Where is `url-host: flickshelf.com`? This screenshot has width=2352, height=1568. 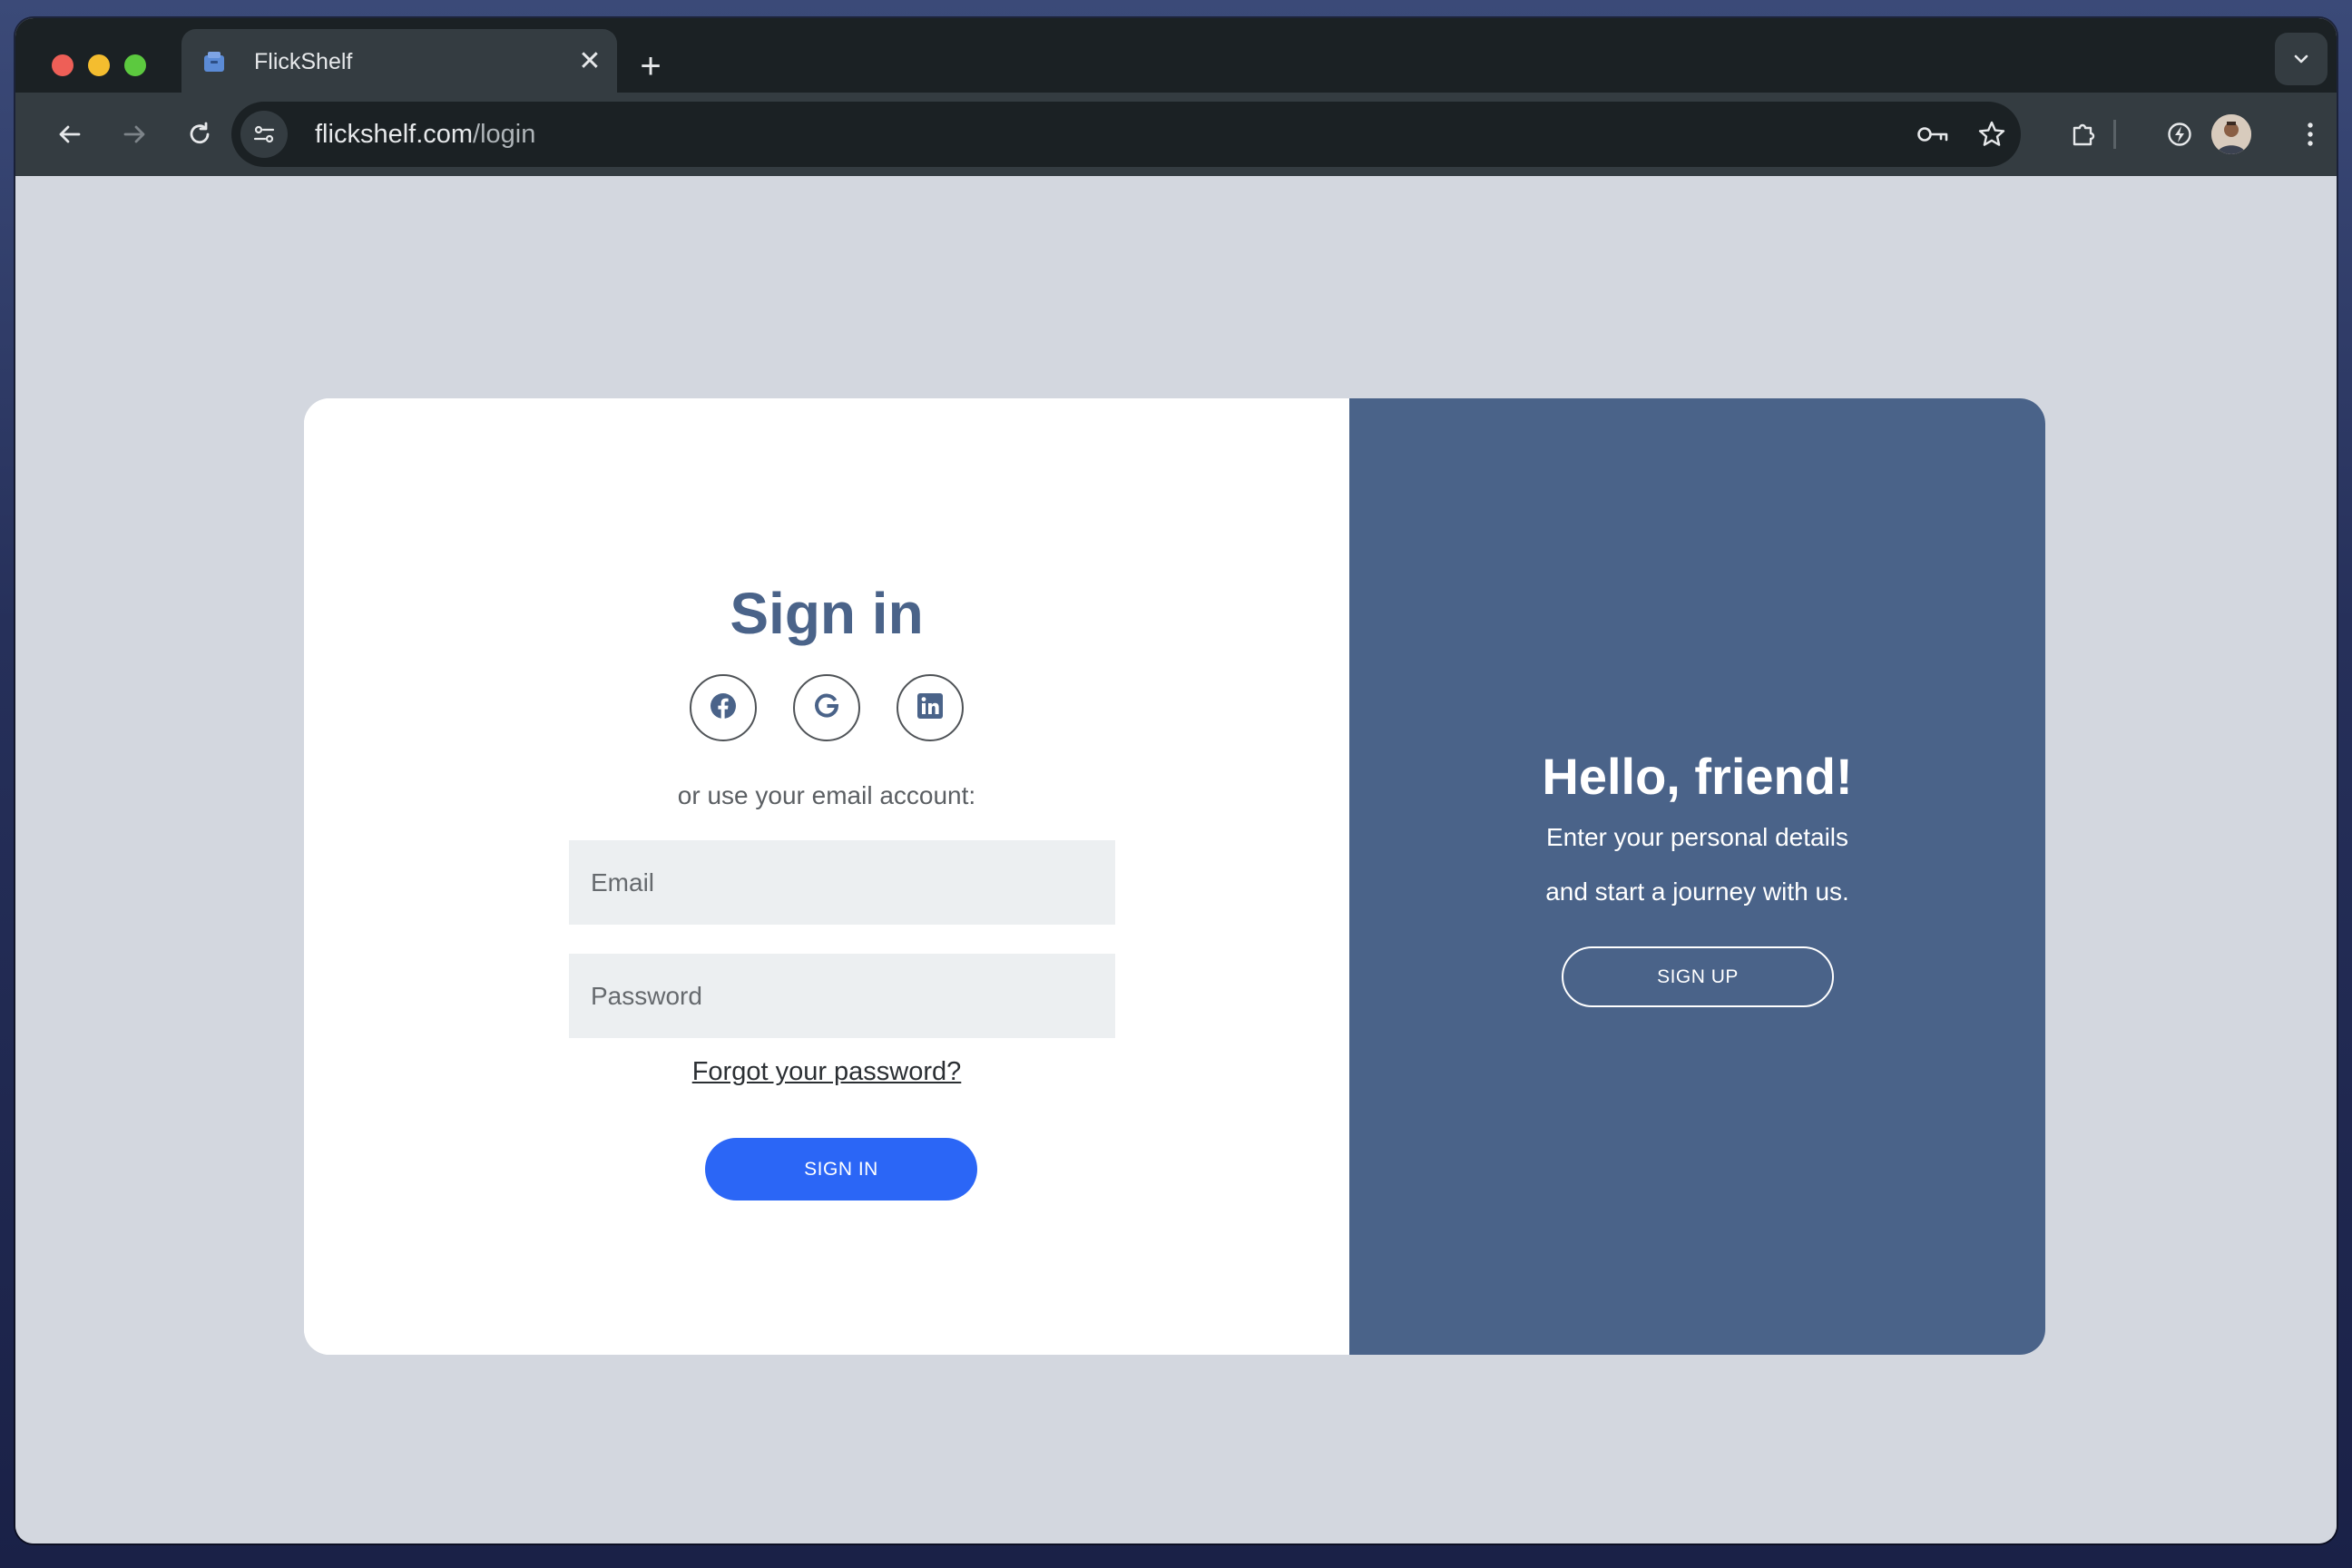 url-host: flickshelf.com is located at coordinates (394, 134).